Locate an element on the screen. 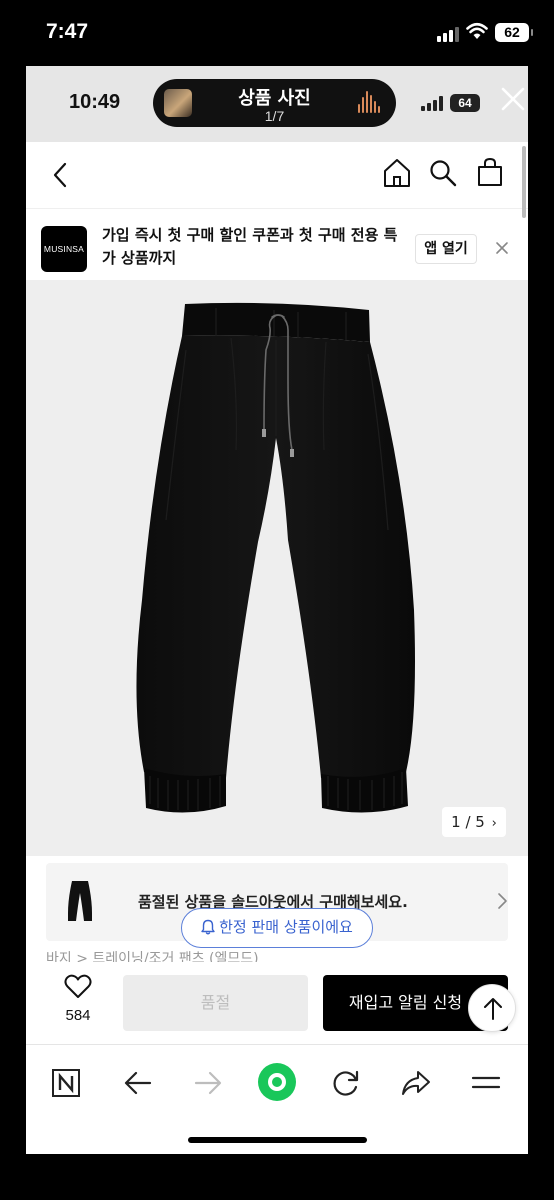 This screenshot has width=554, height=1200. scrollbar is located at coordinates (524, 182).